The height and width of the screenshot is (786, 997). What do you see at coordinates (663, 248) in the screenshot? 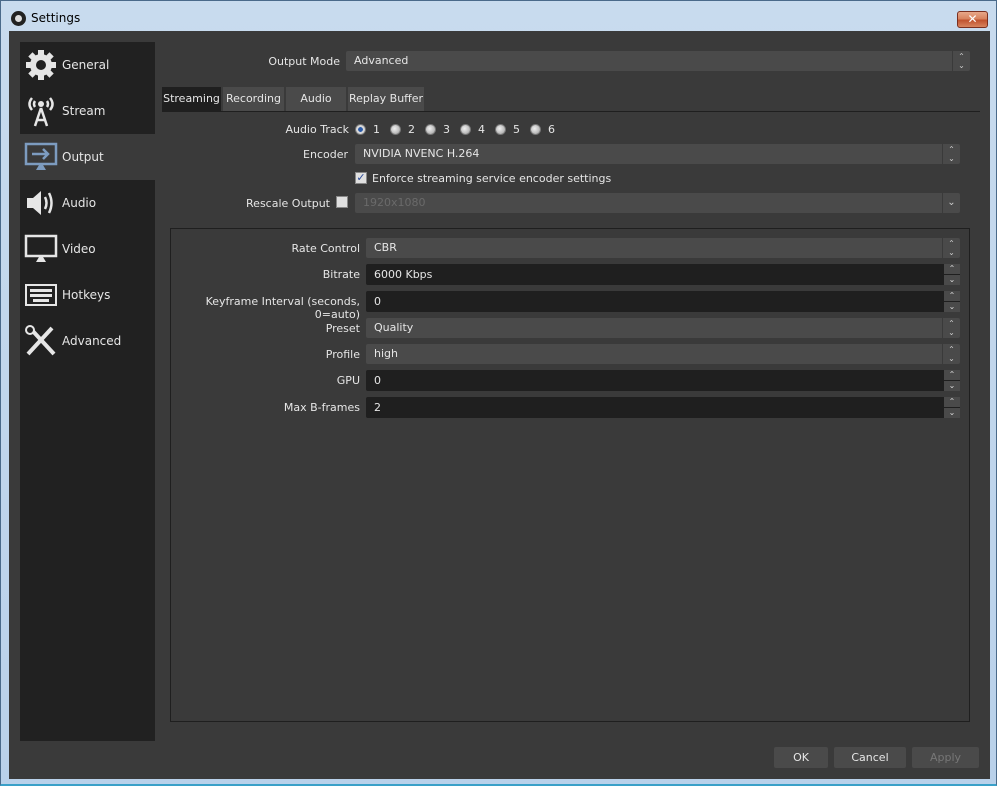
I see `rate-control-select: CBR ⌃ ⌄` at bounding box center [663, 248].